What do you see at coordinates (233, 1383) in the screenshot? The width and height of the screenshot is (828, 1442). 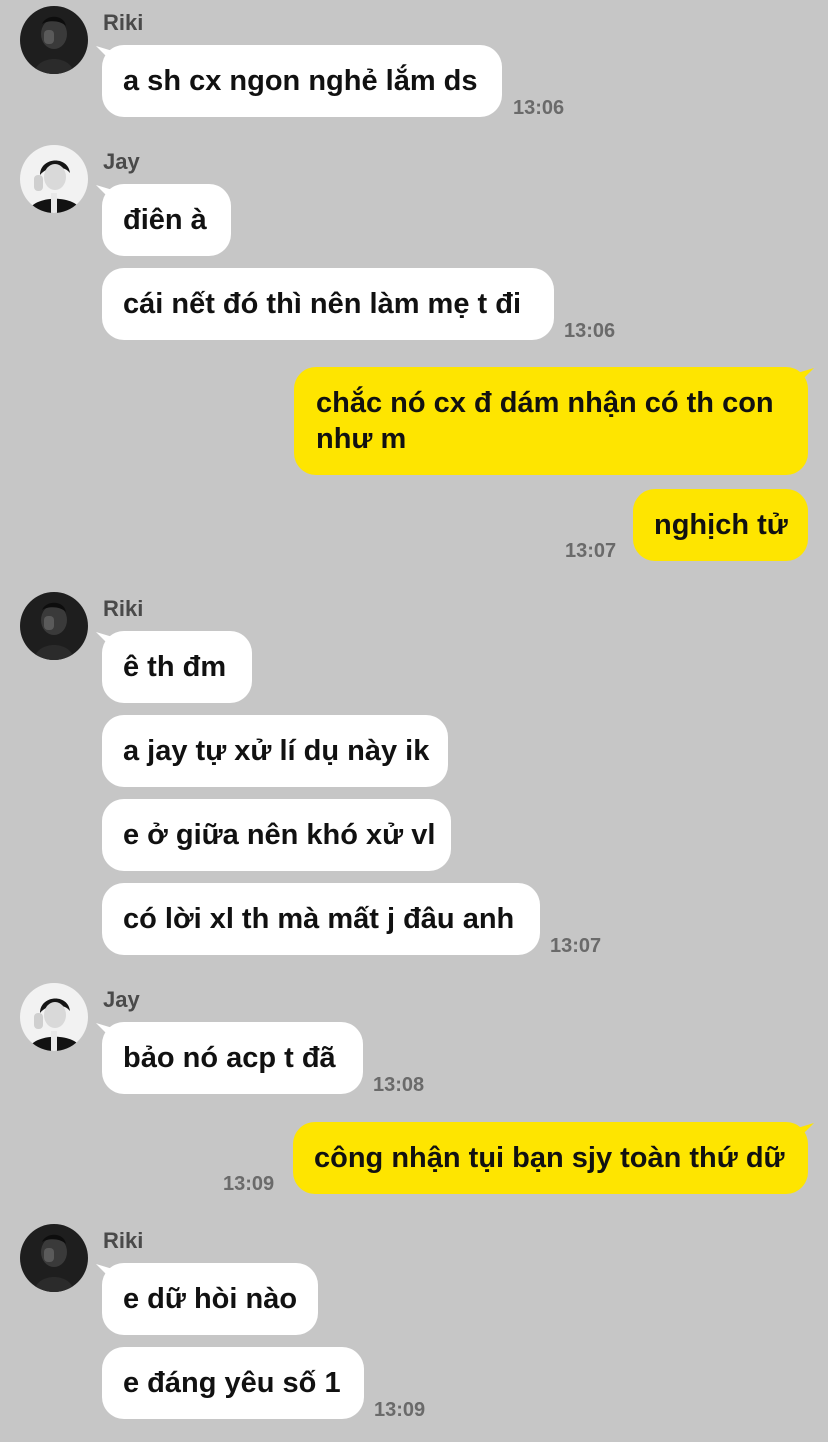 I see `message-bubble: e đáng yêu số 1` at bounding box center [233, 1383].